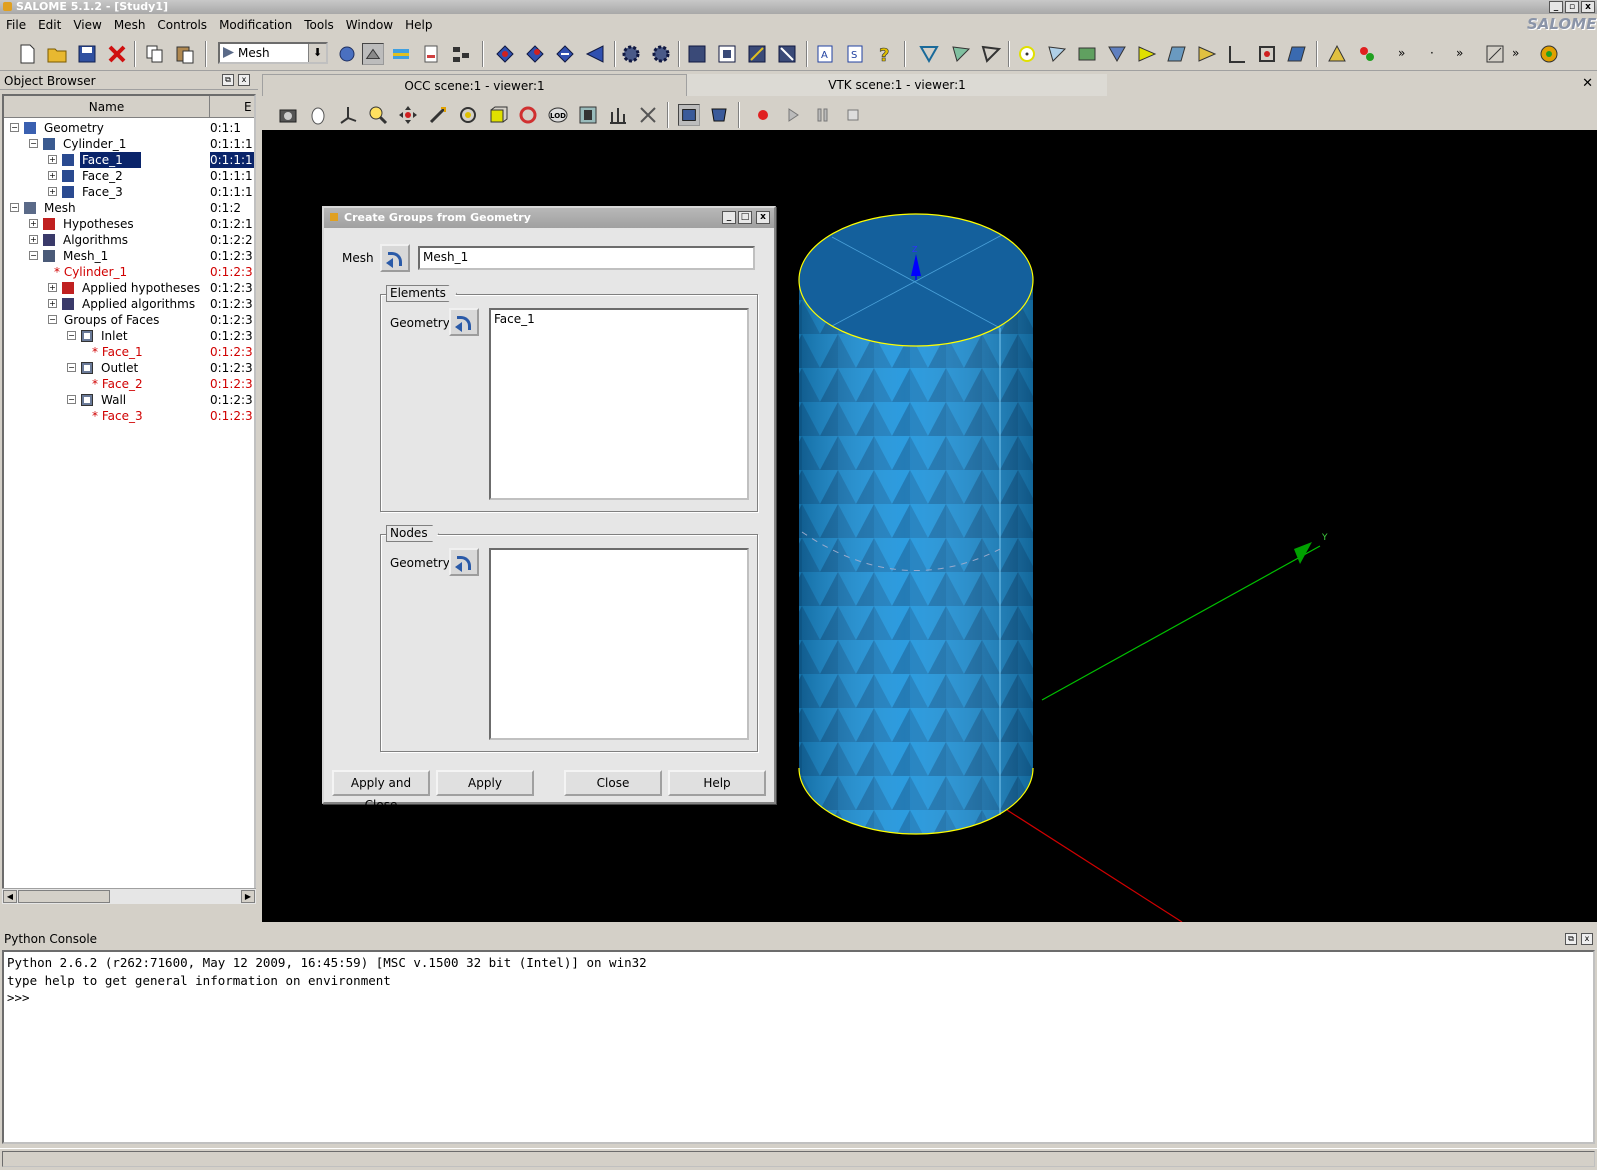  I want to click on yacs-icon, so click(461, 54).